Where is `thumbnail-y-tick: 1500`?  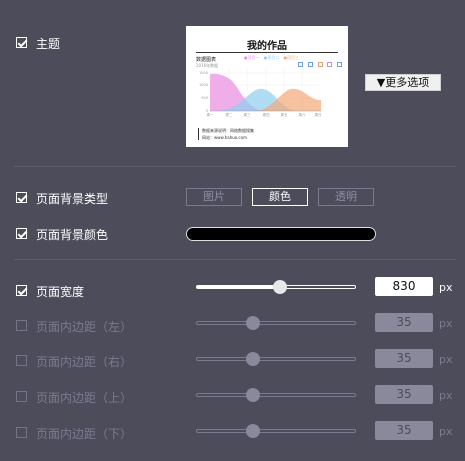 thumbnail-y-tick: 1500 is located at coordinates (203, 73).